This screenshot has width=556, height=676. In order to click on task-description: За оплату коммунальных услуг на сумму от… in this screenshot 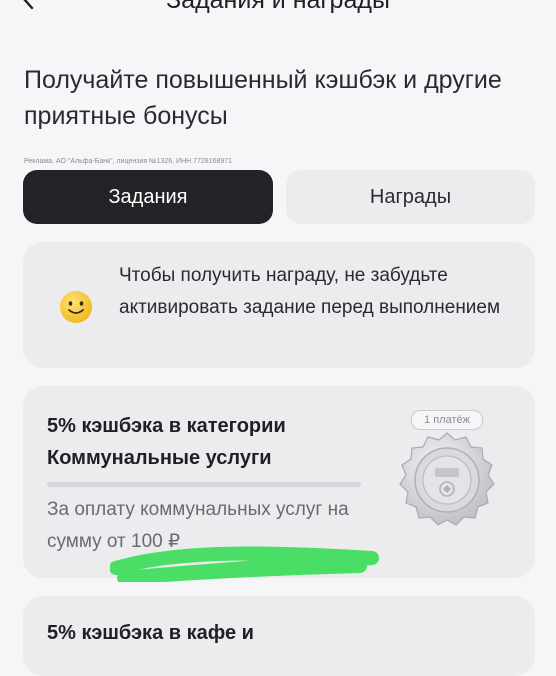, I will do `click(198, 525)`.